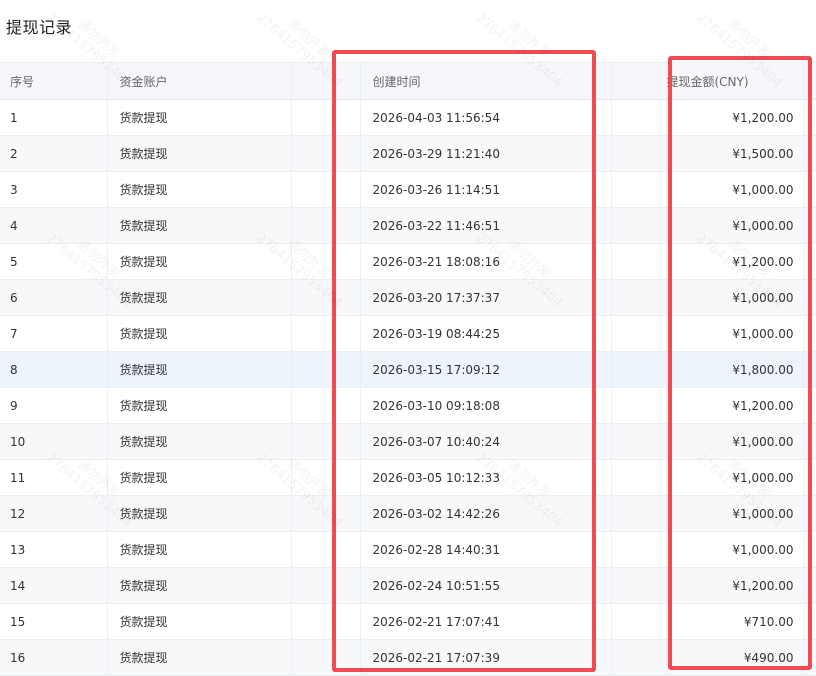 The image size is (816, 676). What do you see at coordinates (53, 621) in the screenshot?
I see `cell-index: 15` at bounding box center [53, 621].